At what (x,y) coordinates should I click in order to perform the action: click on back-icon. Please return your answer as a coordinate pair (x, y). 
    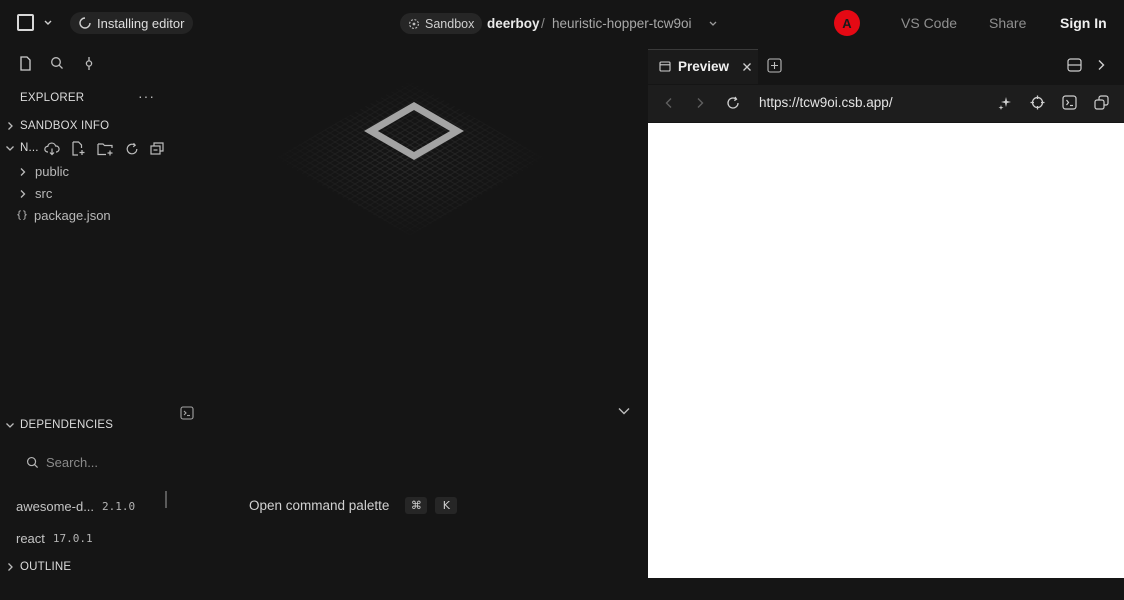
    Looking at the image, I should click on (668, 103).